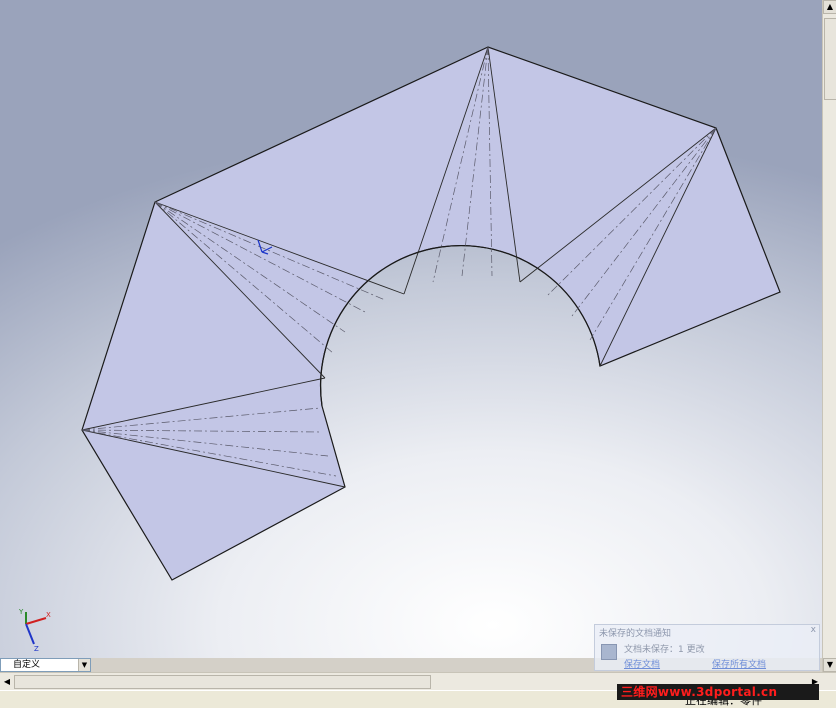 The width and height of the screenshot is (836, 708). What do you see at coordinates (34, 630) in the screenshot?
I see `axis-triad-icon: Y X Z` at bounding box center [34, 630].